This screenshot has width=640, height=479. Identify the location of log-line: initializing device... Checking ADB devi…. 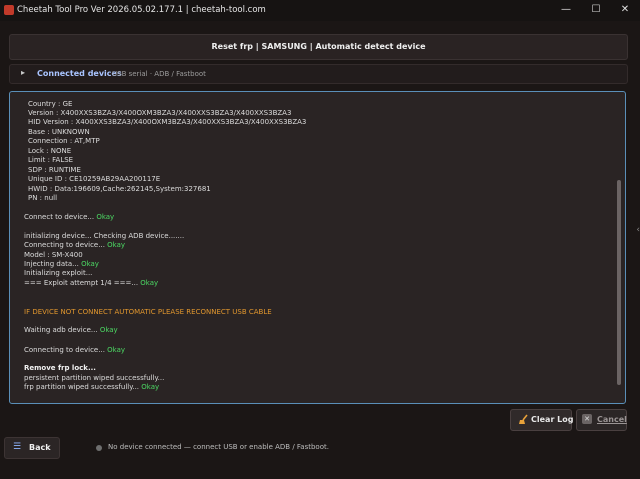
(104, 236).